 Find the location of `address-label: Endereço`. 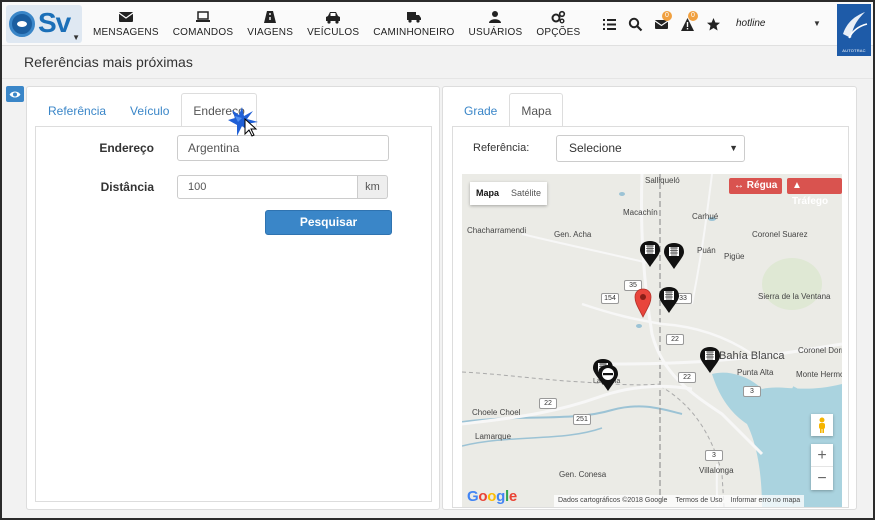

address-label: Endereço is located at coordinates (126, 148).